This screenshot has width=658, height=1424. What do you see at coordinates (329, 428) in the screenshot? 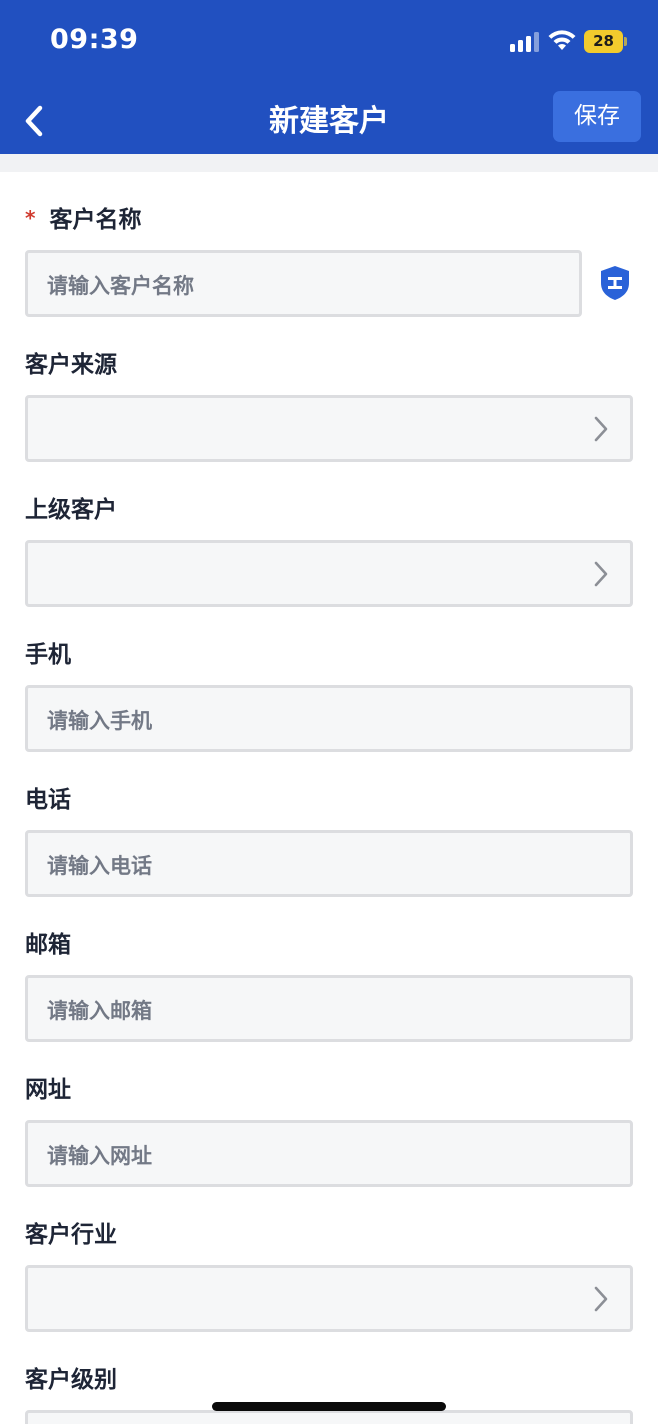
I see `customer-source-select` at bounding box center [329, 428].